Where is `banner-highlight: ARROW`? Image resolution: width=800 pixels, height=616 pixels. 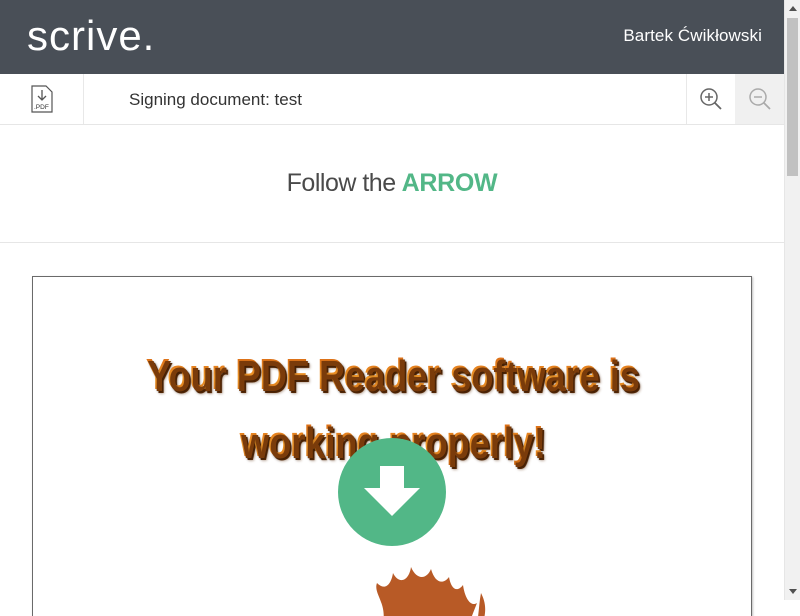
banner-highlight: ARROW is located at coordinates (449, 183).